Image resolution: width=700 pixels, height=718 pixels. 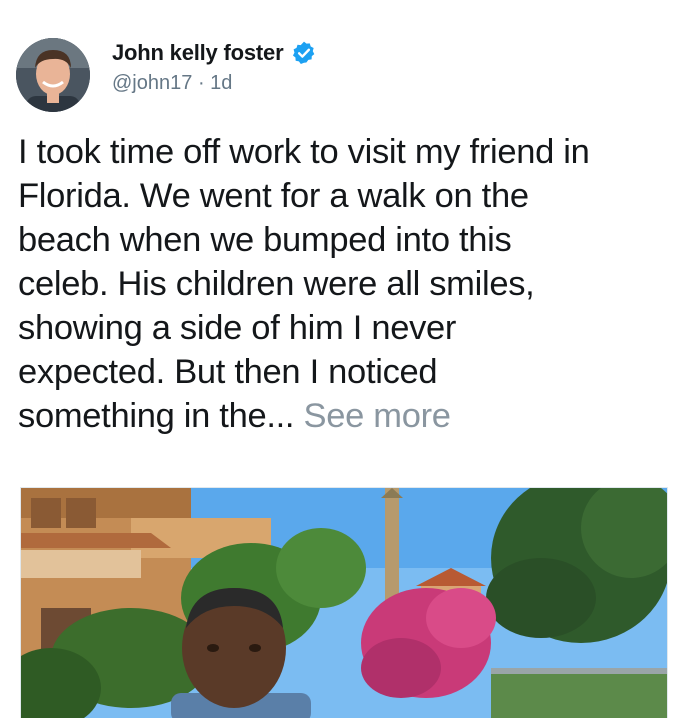 What do you see at coordinates (304, 53) in the screenshot?
I see `verified-badge-icon` at bounding box center [304, 53].